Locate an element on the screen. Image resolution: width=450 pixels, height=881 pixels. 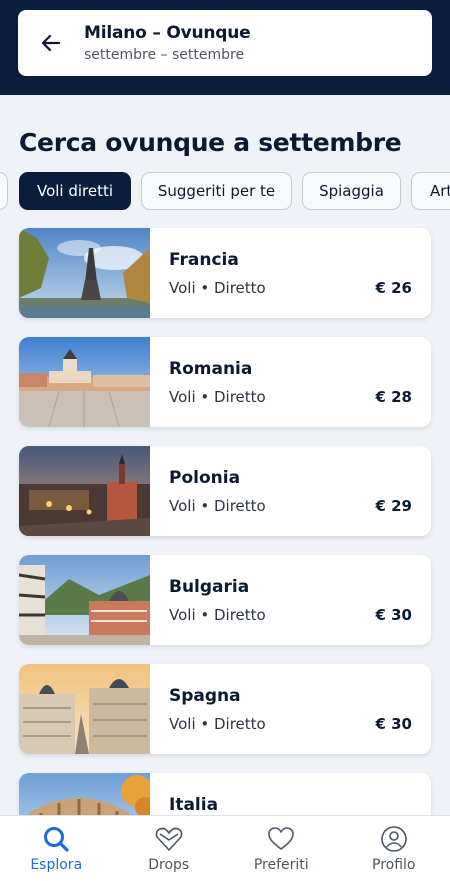
destination-card-francia: Francia Voli • Diretto € 26 is located at coordinates (225, 273).